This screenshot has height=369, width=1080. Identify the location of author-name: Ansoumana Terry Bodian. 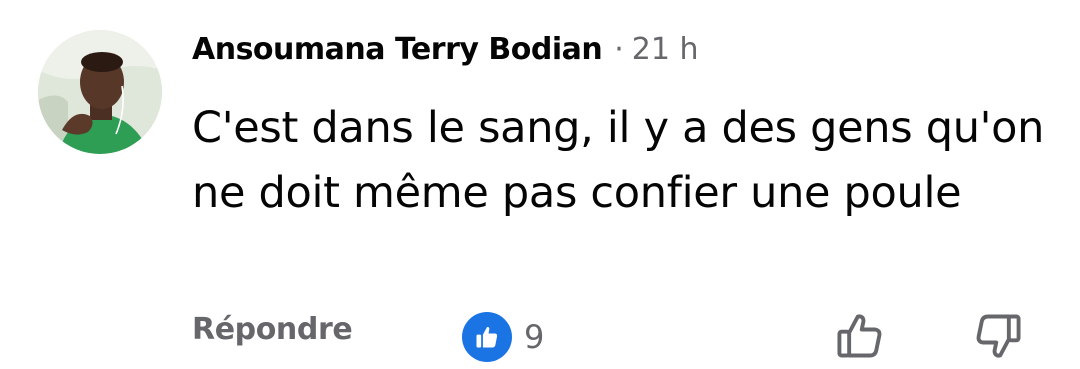
(397, 49).